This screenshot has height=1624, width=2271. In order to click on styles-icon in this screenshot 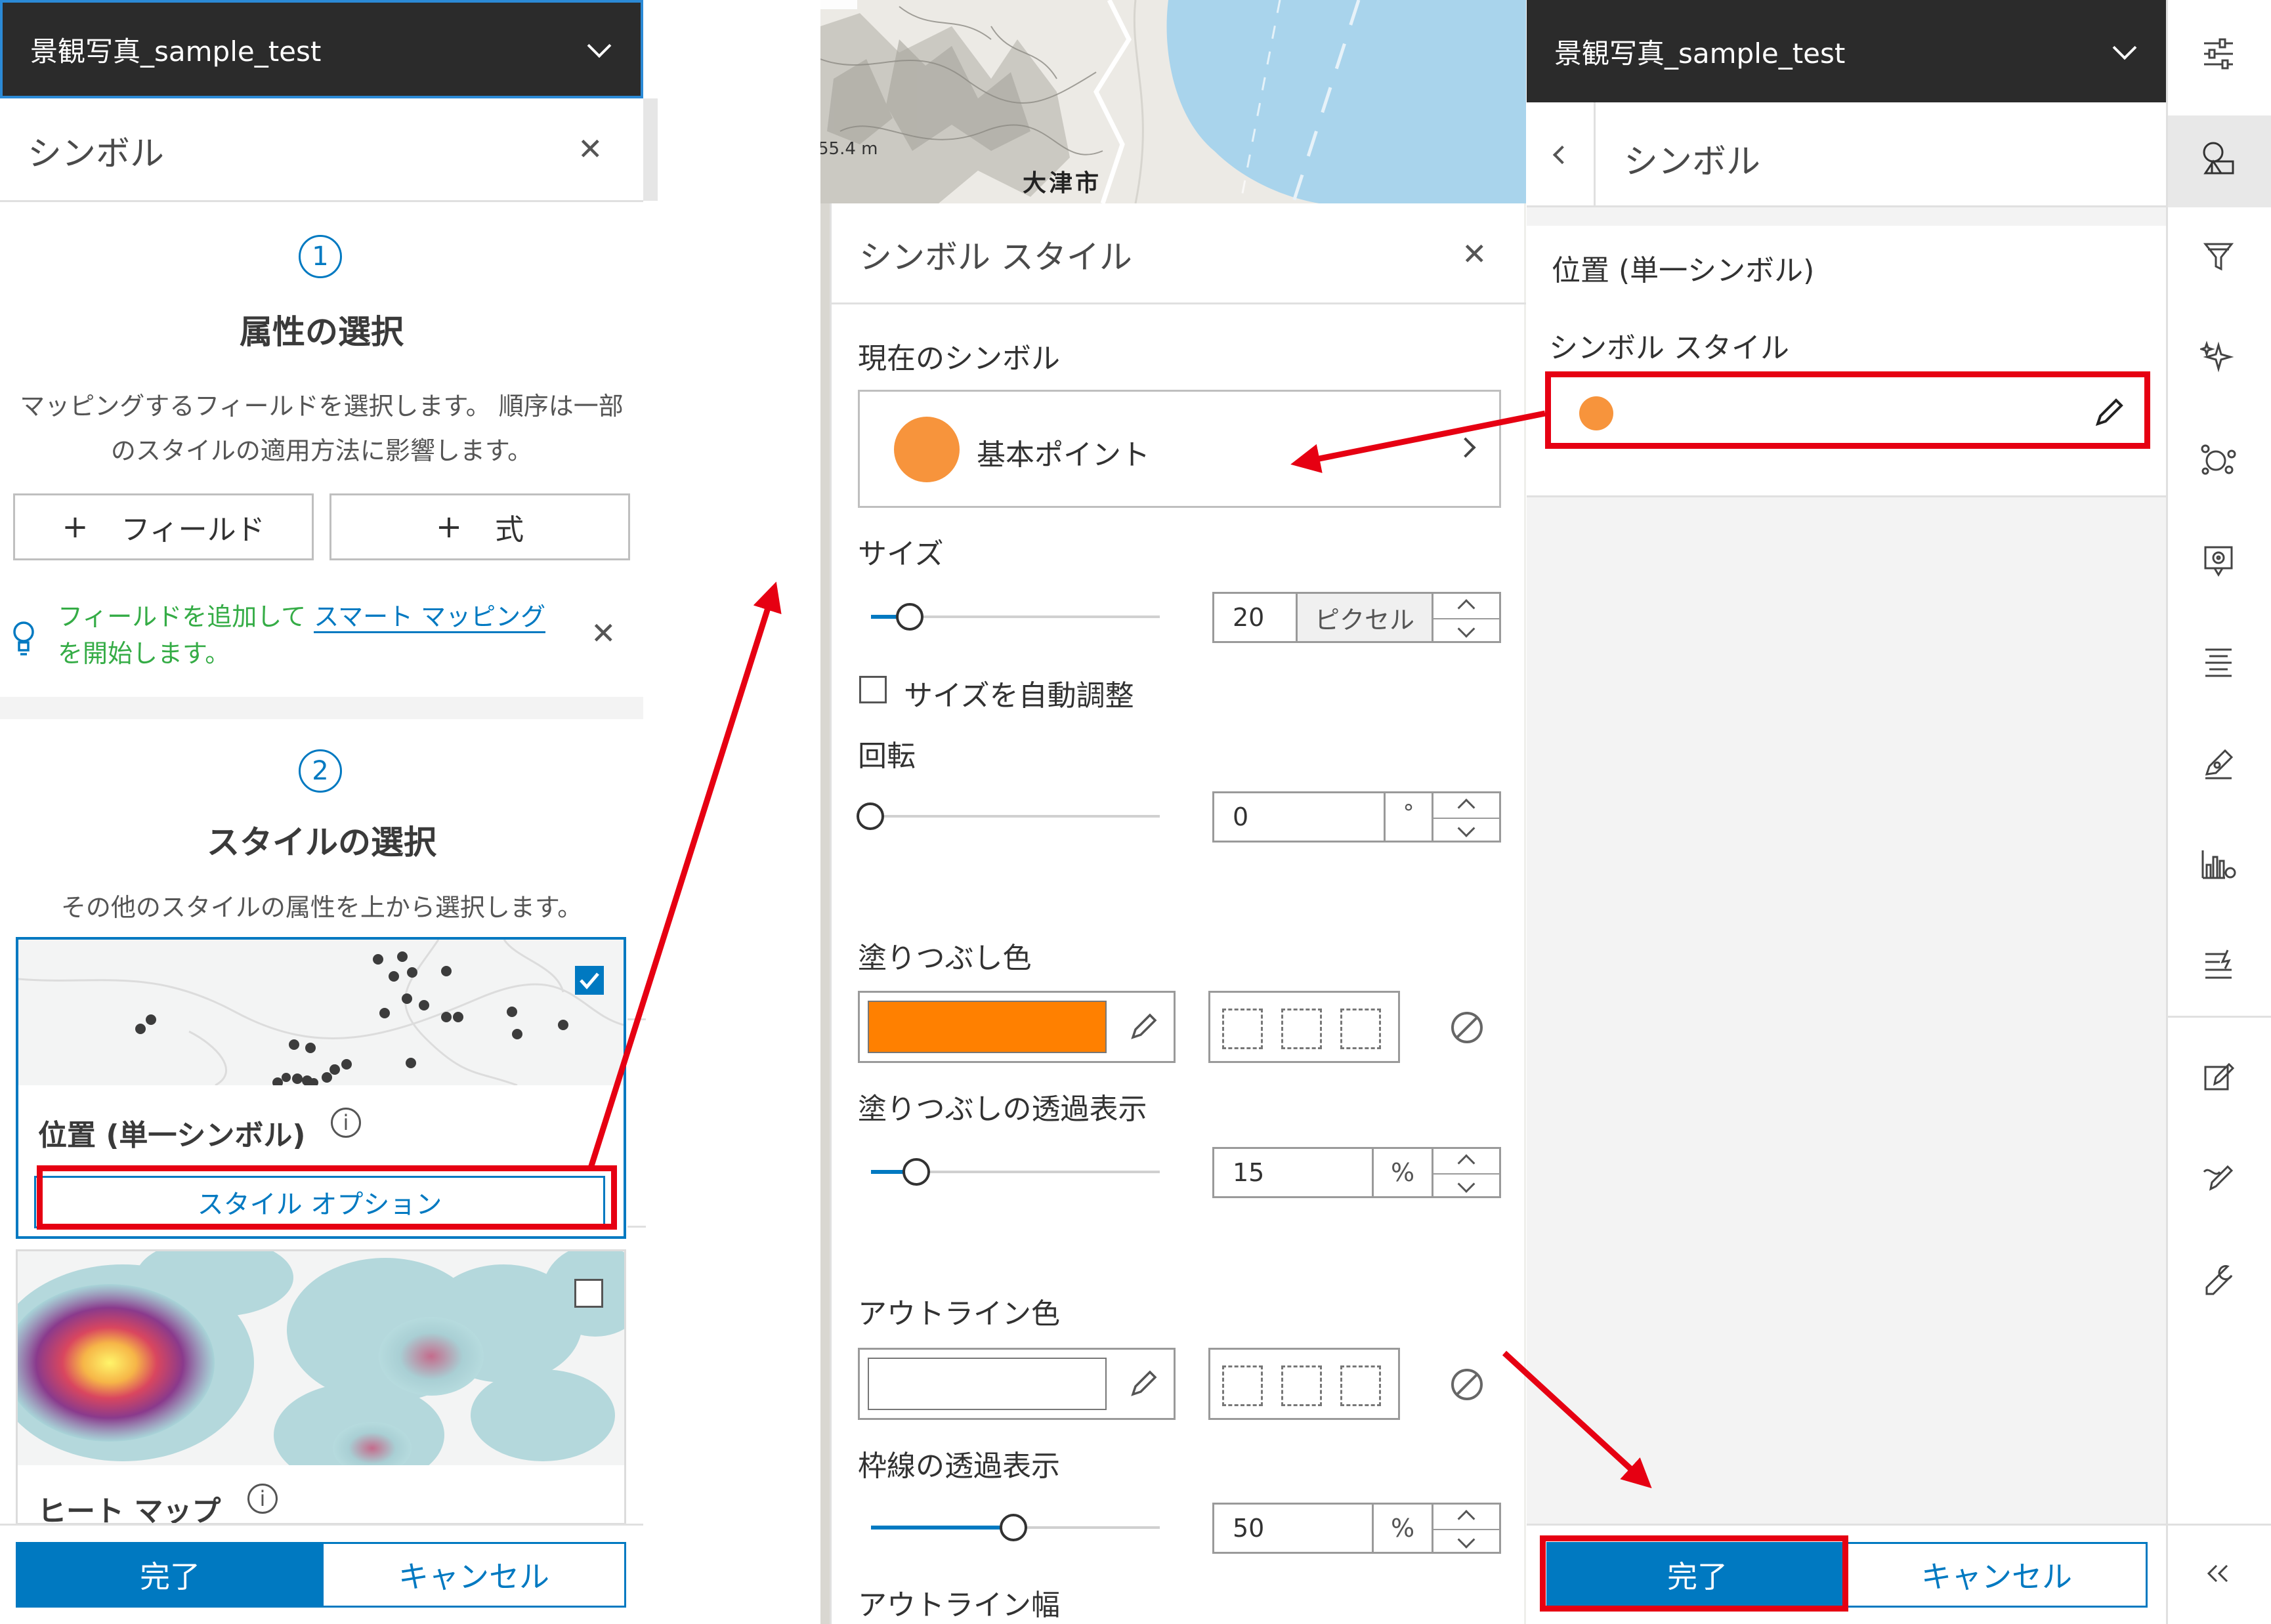, I will do `click(2218, 158)`.